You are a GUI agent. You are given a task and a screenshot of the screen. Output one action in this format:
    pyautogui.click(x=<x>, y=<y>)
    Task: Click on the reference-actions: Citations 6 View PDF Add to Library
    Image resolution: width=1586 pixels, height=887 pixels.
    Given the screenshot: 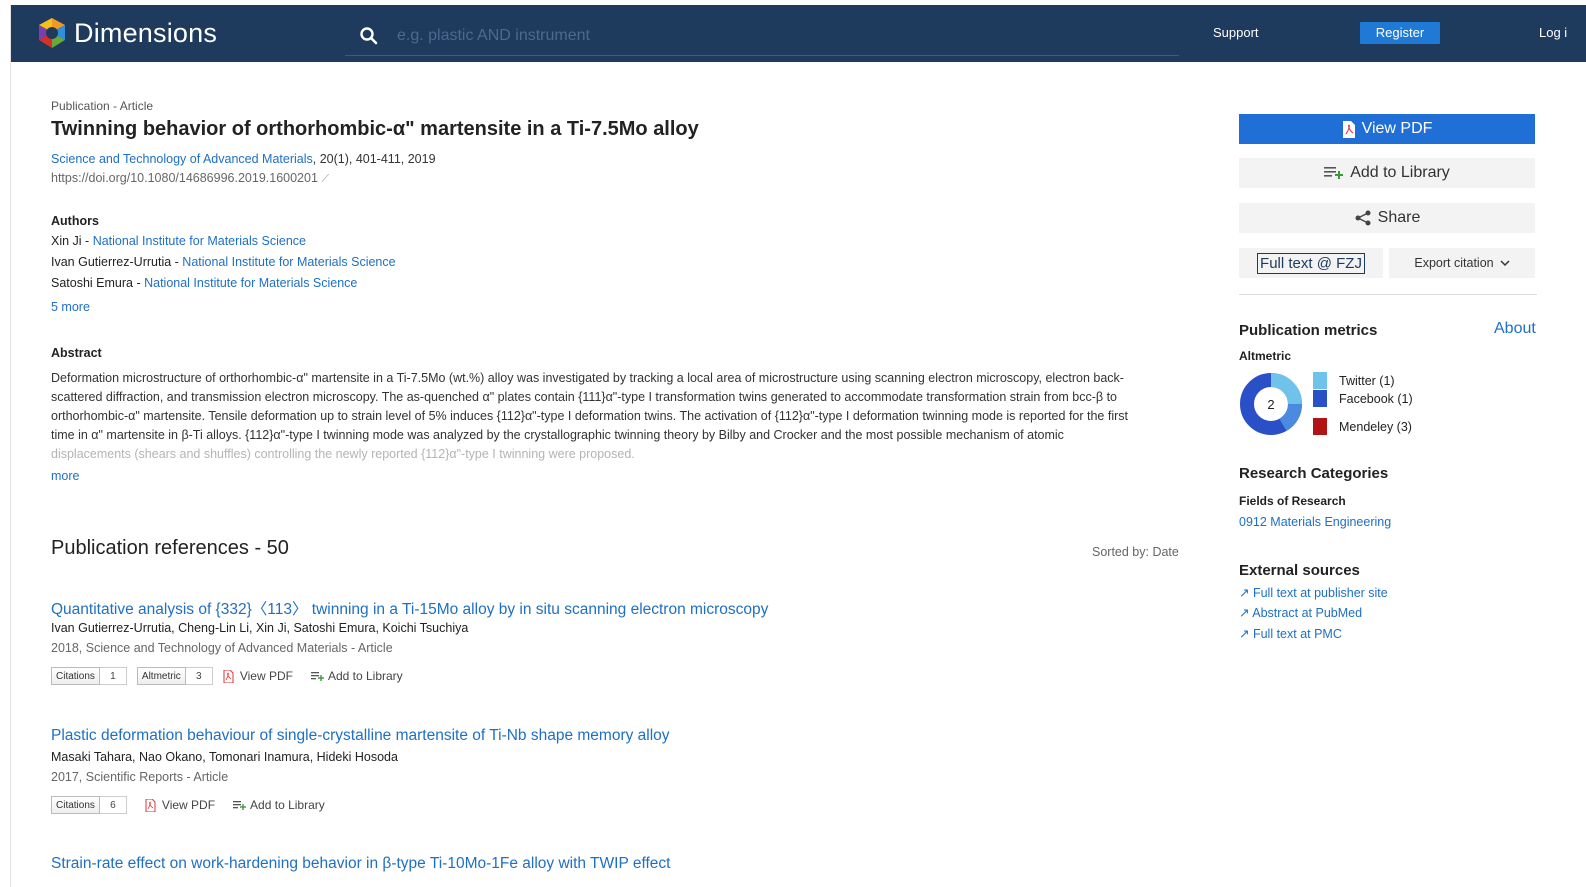 What is the action you would take?
    pyautogui.click(x=188, y=805)
    